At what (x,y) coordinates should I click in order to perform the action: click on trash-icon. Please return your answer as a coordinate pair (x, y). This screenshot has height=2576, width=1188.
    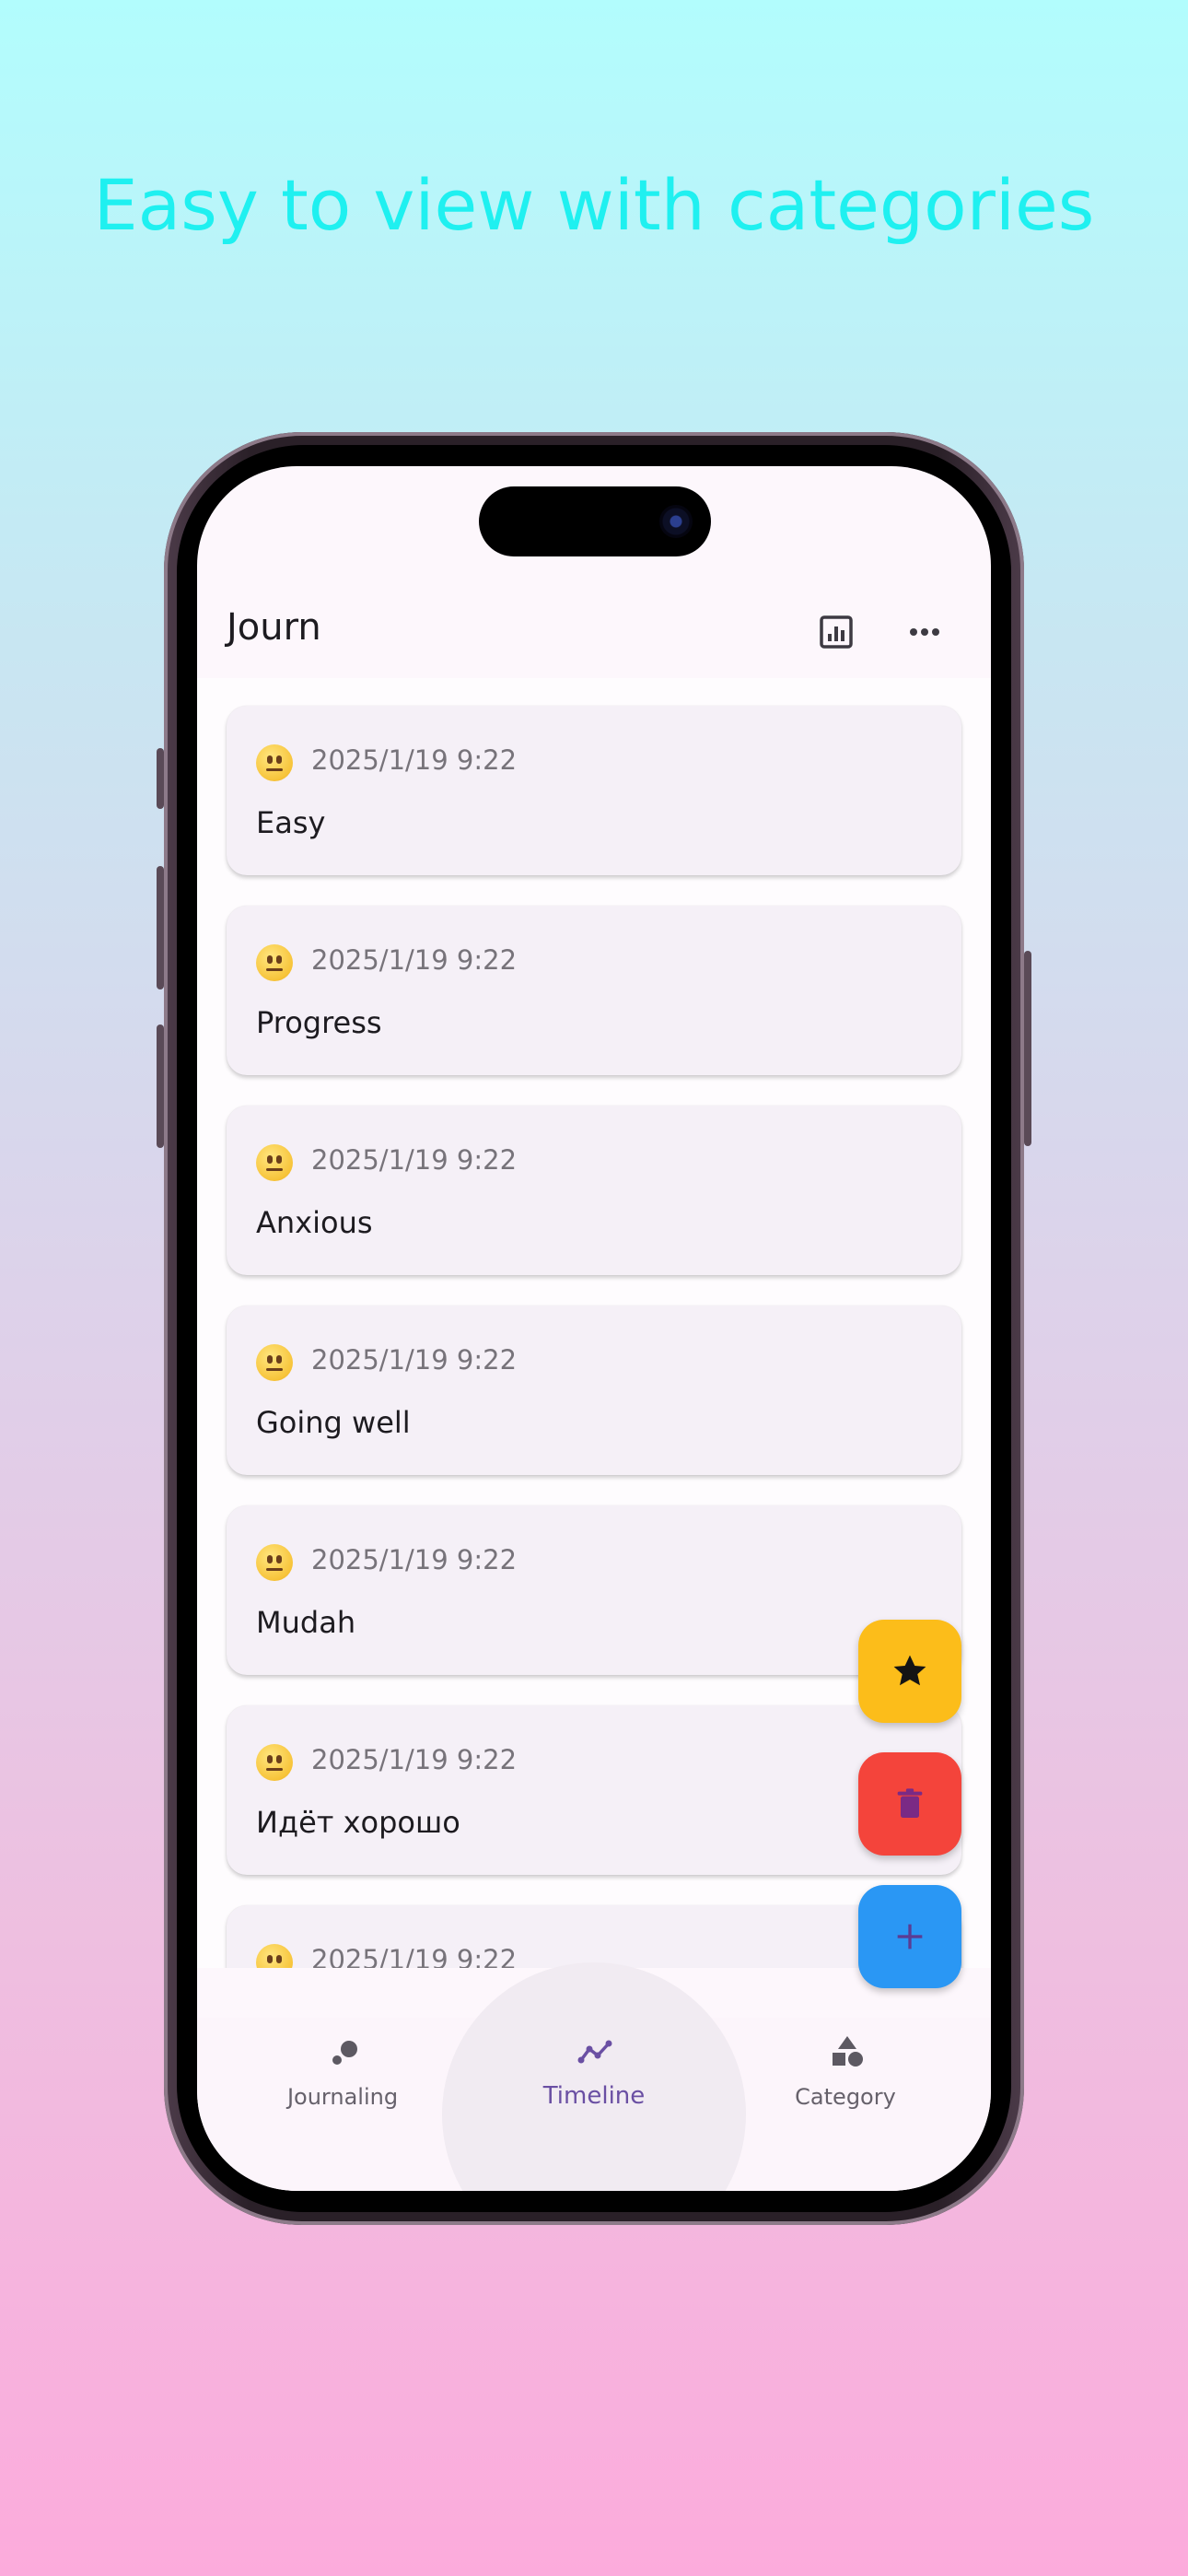
    Looking at the image, I should click on (910, 1803).